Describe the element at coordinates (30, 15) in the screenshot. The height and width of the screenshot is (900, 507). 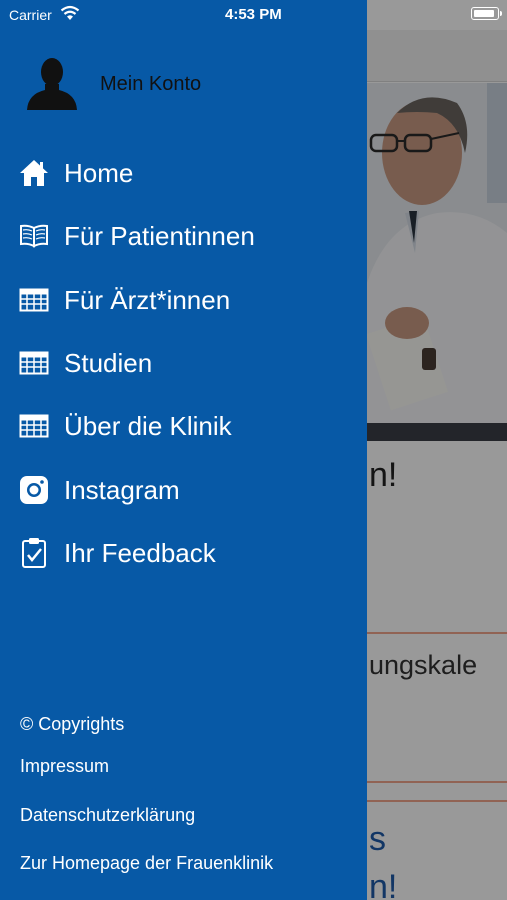
I see `carrier-label: Carrier` at that location.